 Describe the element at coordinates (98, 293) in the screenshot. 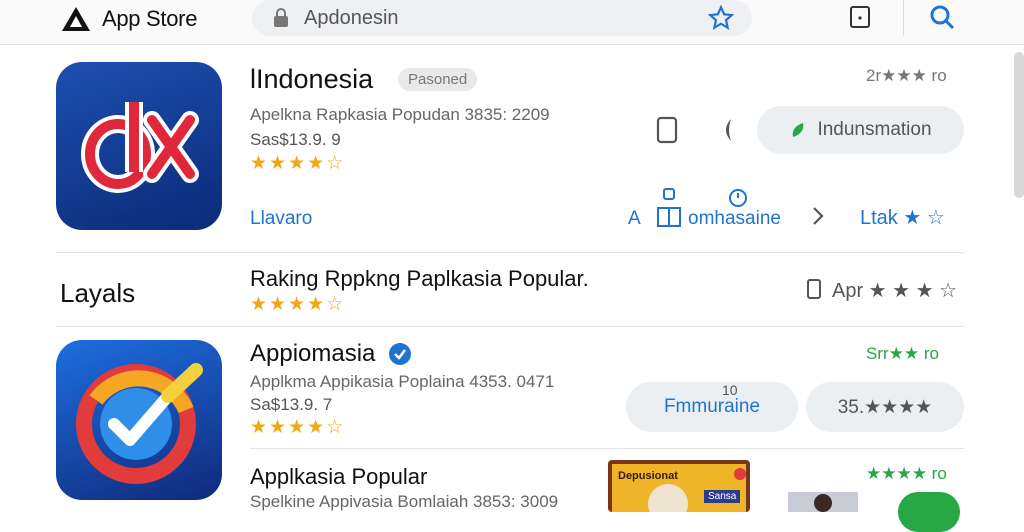

I see `section-label: Layals` at that location.